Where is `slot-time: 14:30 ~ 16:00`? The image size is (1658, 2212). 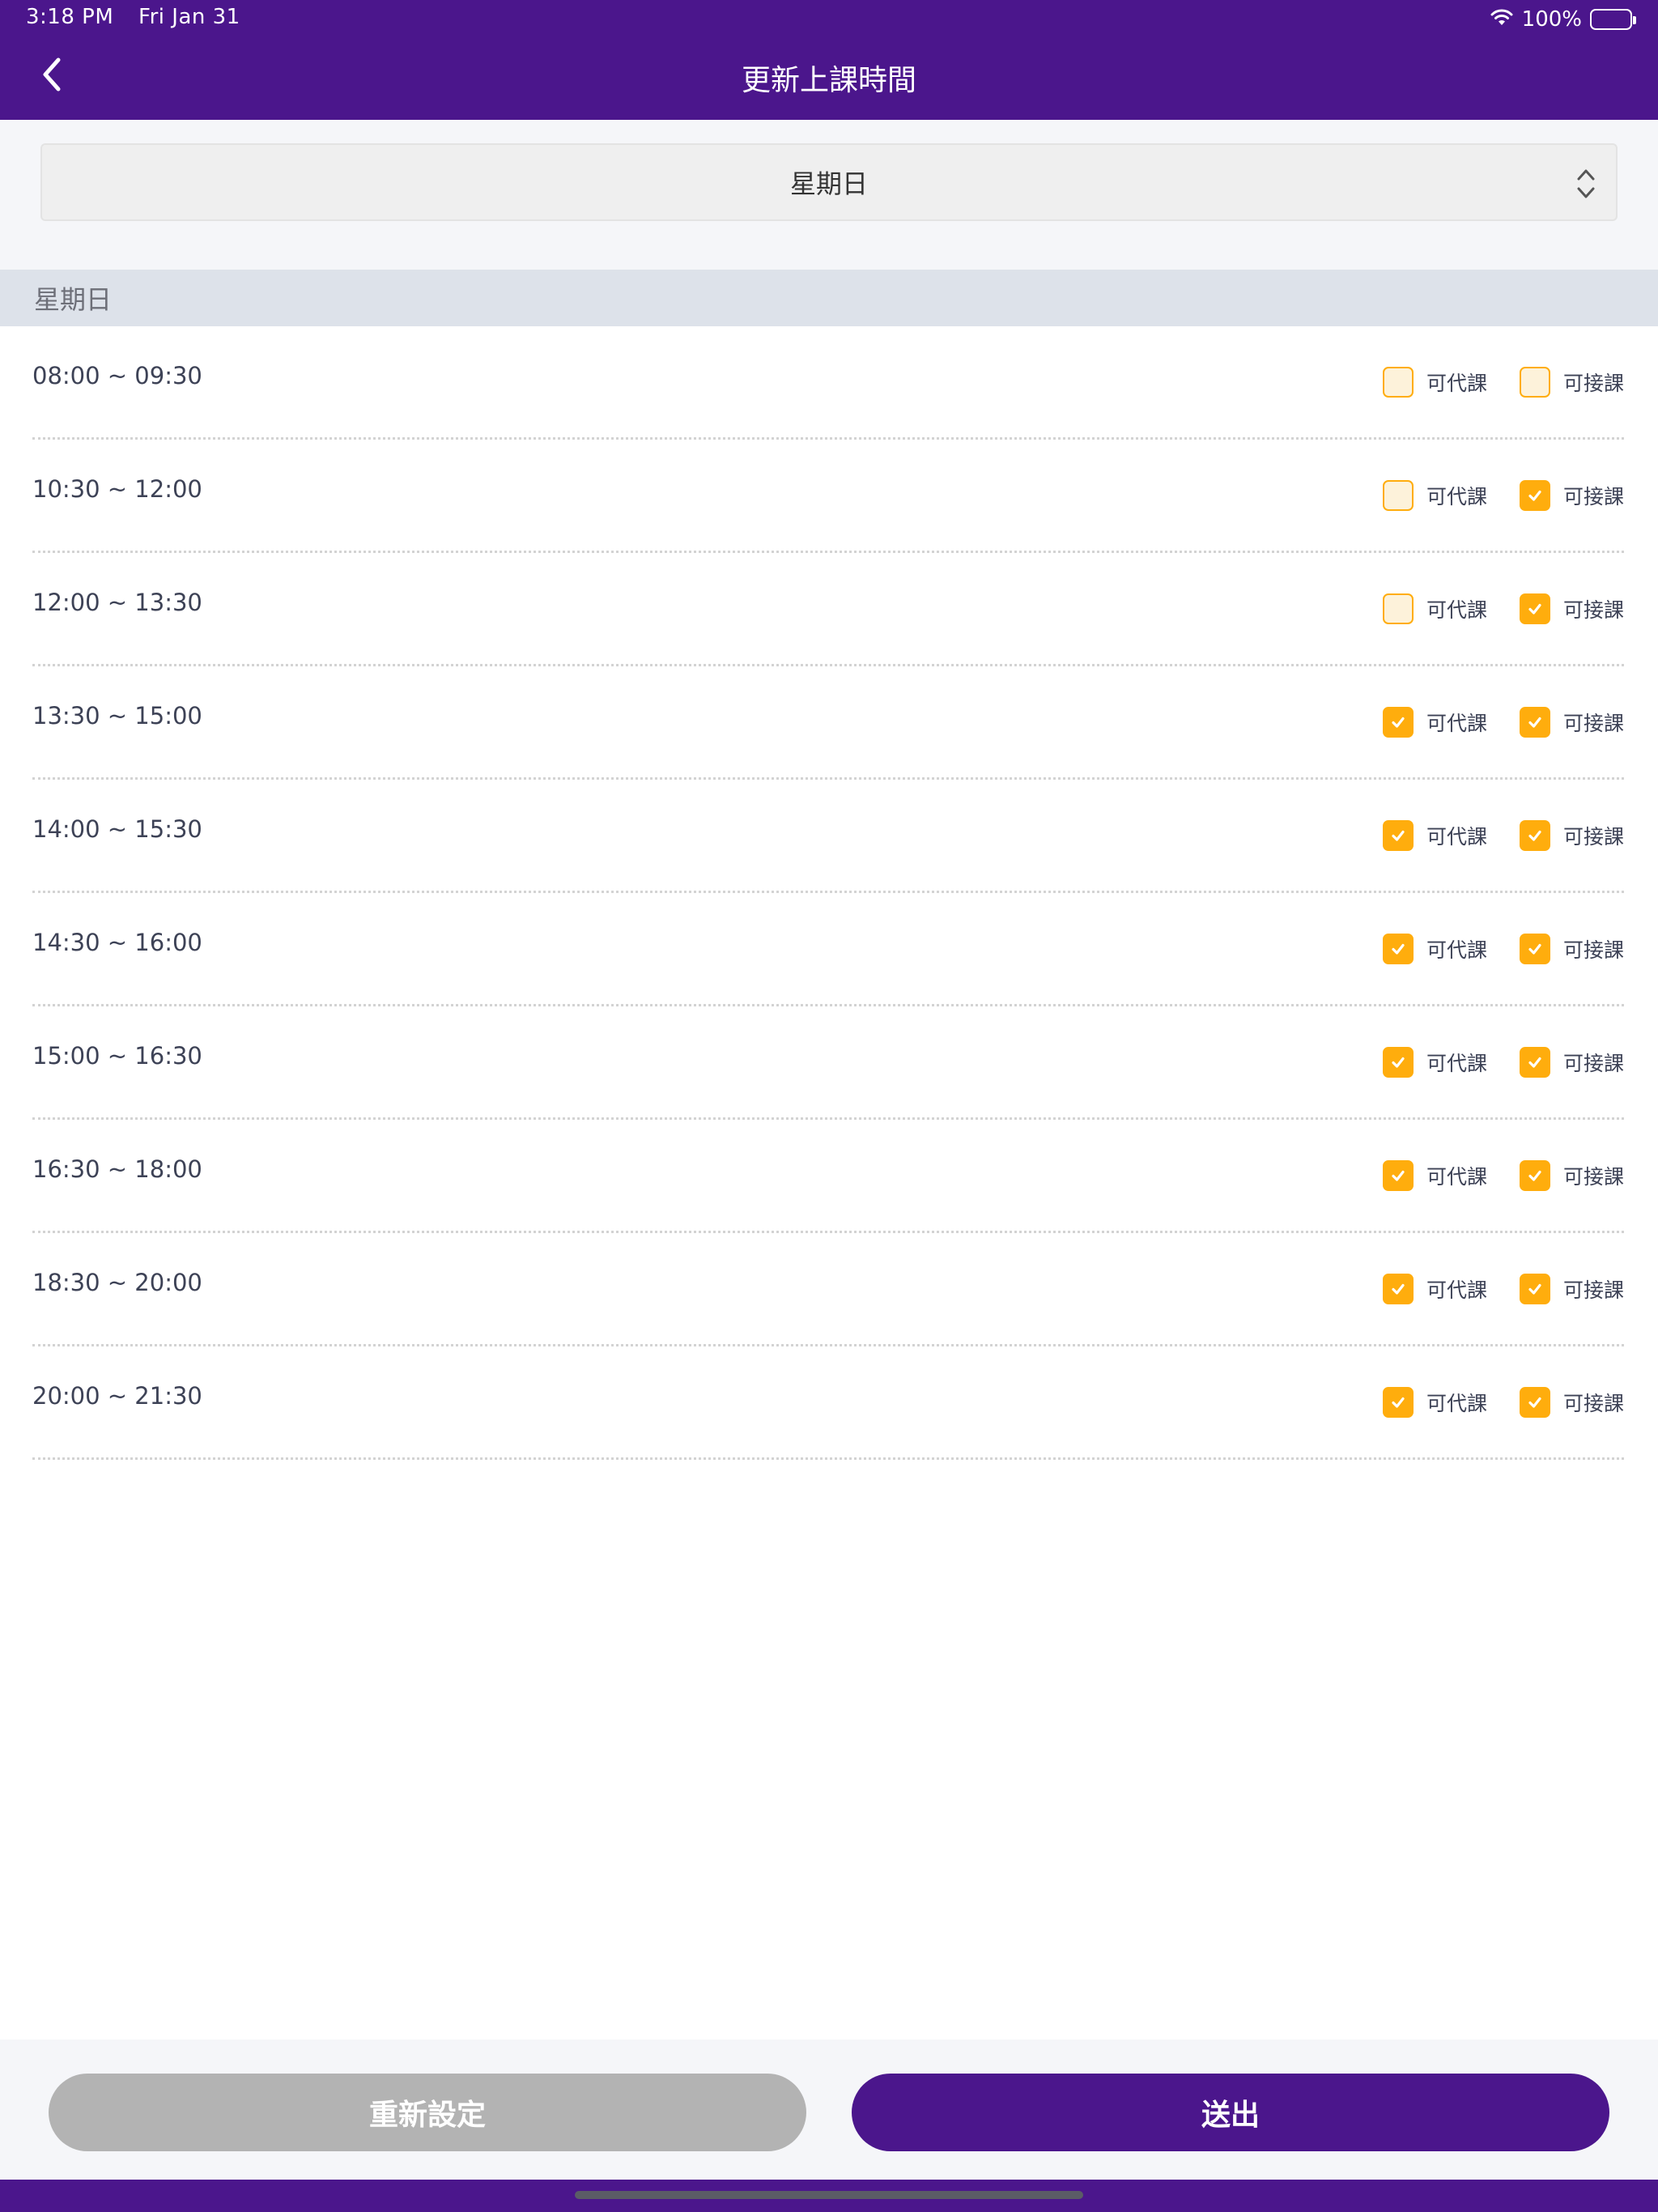 slot-time: 14:30 ~ 16:00 is located at coordinates (117, 943).